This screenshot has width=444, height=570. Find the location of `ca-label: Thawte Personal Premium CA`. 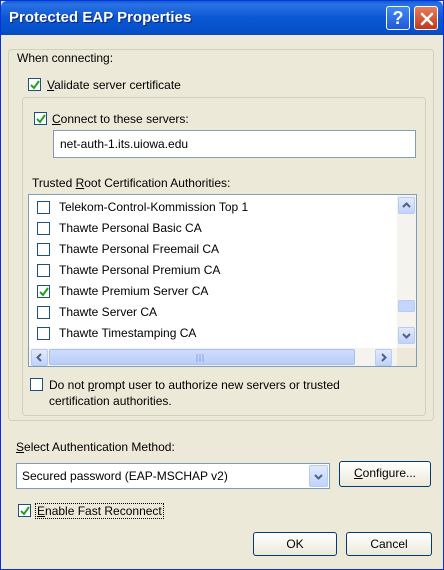

ca-label: Thawte Personal Premium CA is located at coordinates (140, 270).